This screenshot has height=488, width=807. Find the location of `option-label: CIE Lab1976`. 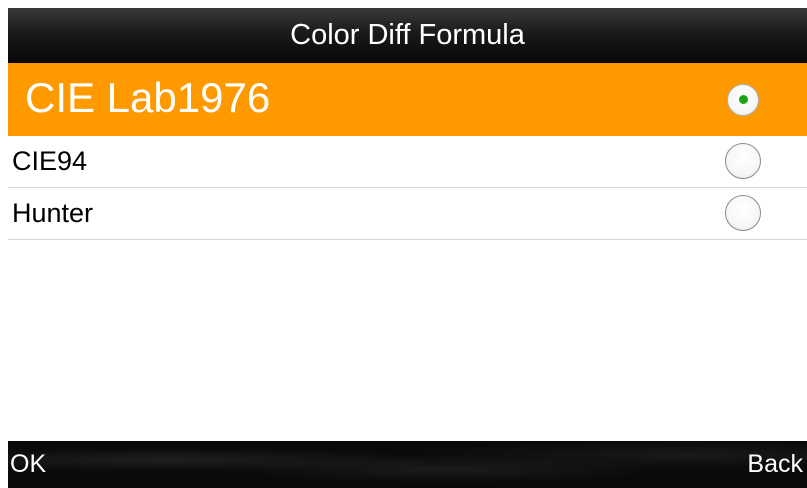

option-label: CIE Lab1976 is located at coordinates (148, 97).